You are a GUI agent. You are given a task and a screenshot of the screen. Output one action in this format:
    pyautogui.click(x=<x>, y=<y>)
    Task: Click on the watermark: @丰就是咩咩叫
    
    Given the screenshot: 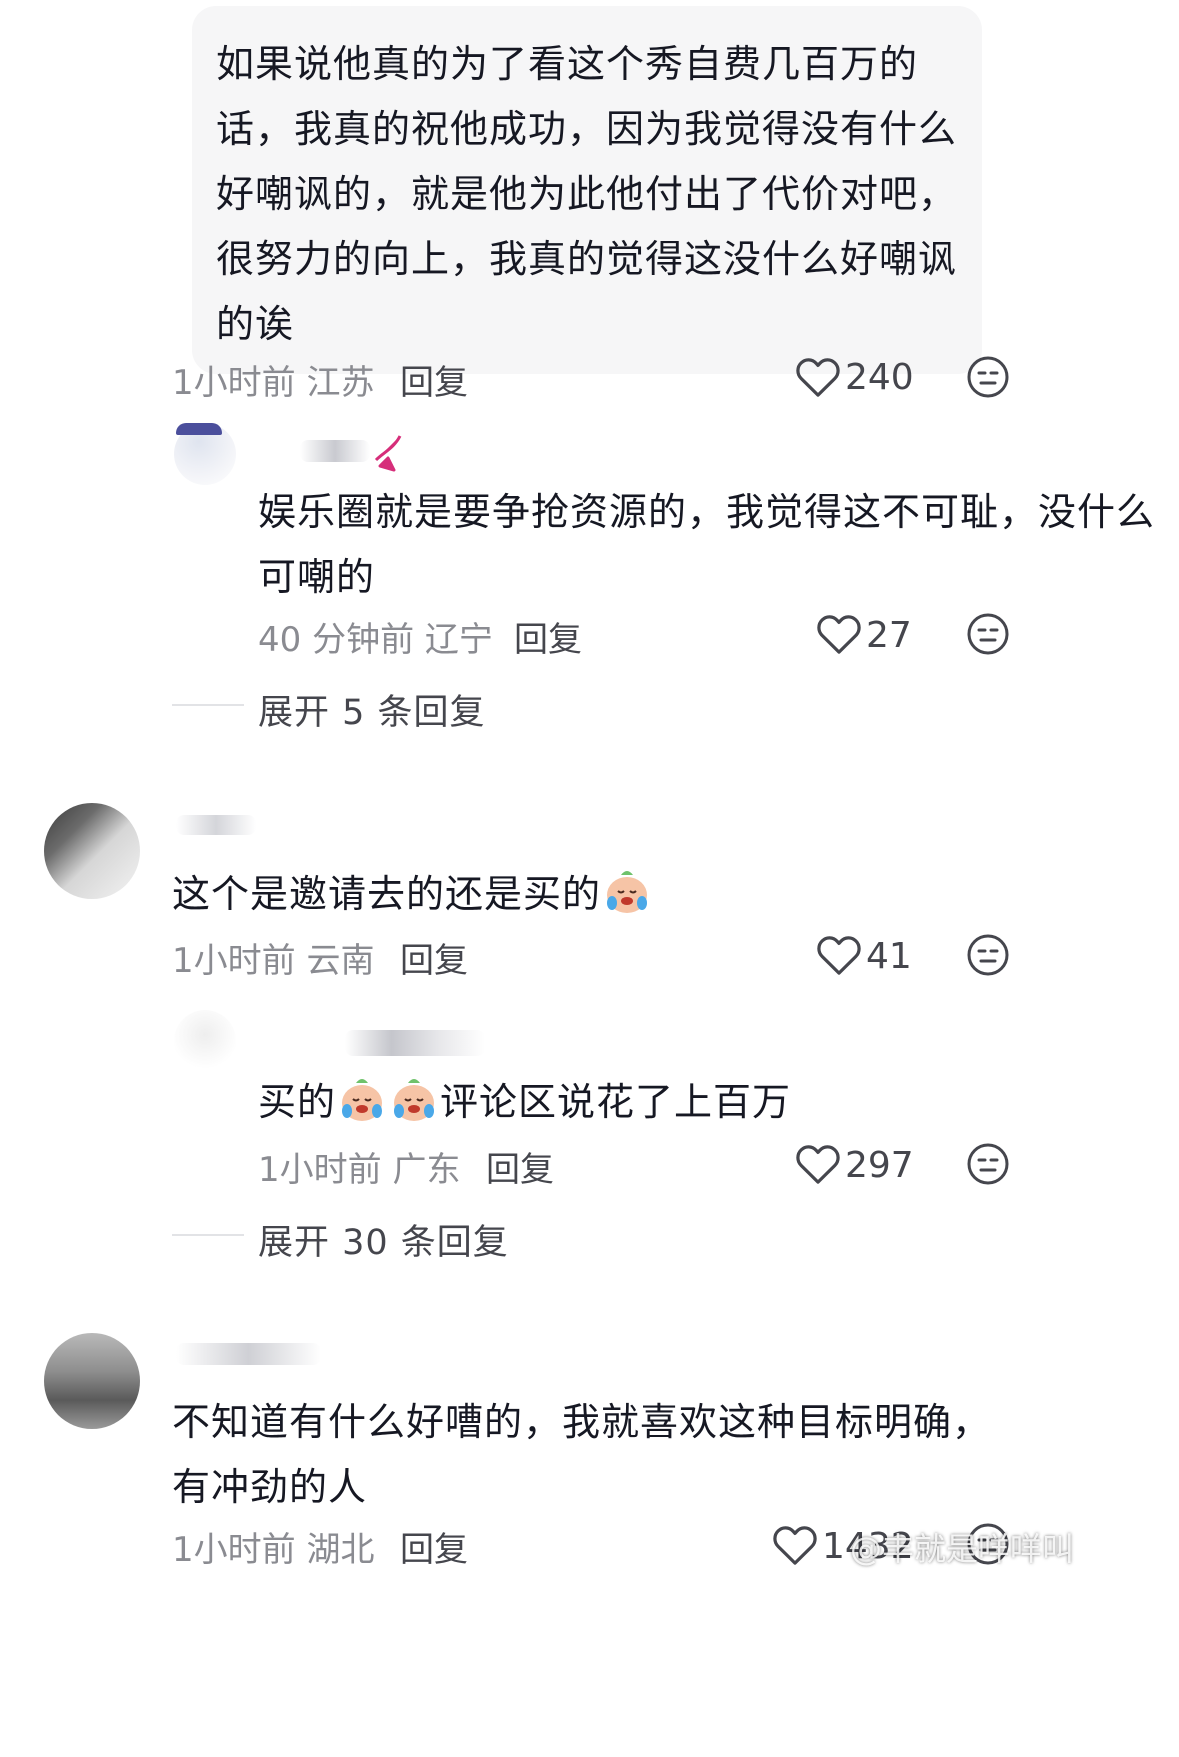 What is the action you would take?
    pyautogui.click(x=962, y=1549)
    